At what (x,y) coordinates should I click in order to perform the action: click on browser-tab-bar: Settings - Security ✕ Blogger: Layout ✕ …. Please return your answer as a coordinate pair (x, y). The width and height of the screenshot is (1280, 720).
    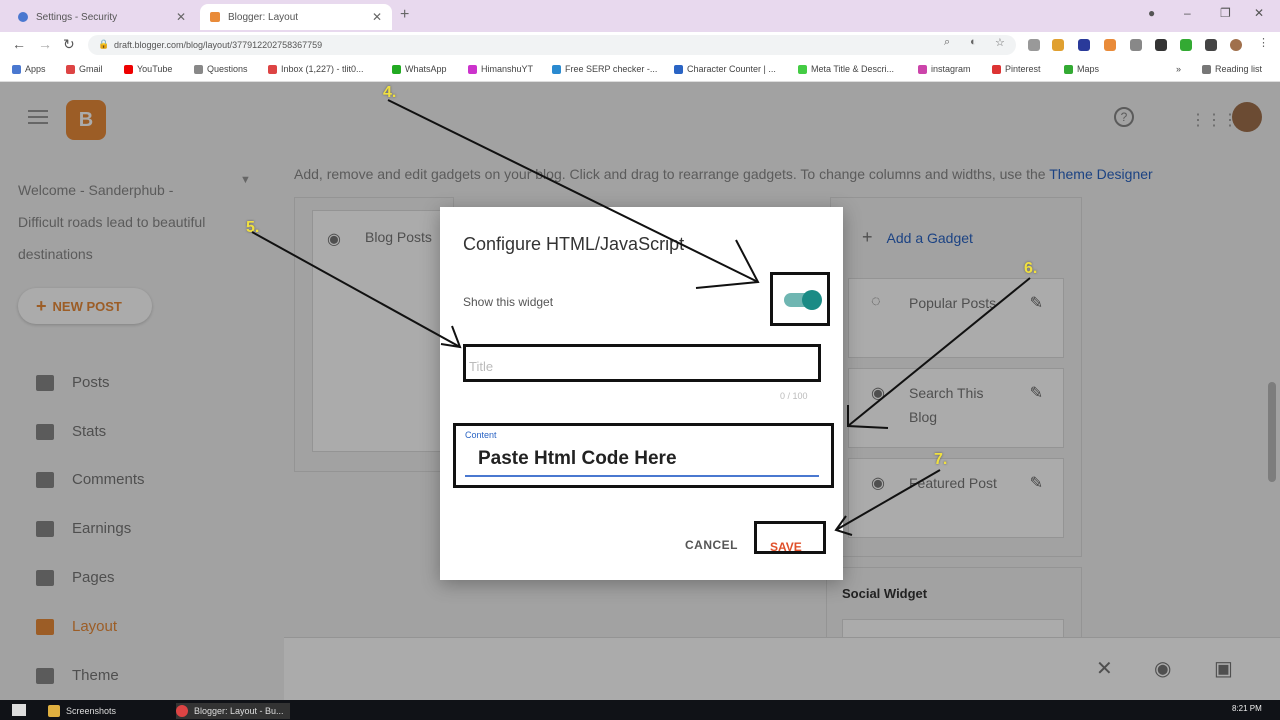
    Looking at the image, I should click on (640, 16).